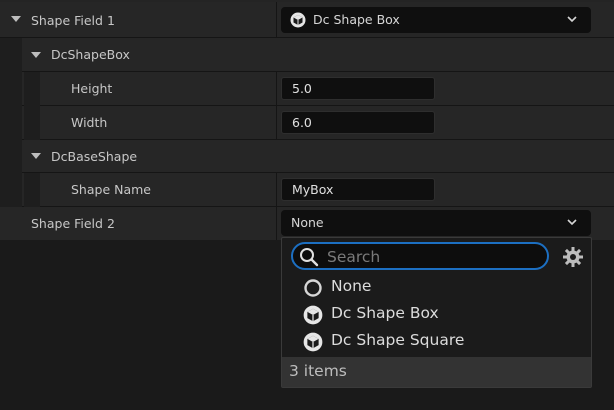 The height and width of the screenshot is (410, 614). Describe the element at coordinates (436, 223) in the screenshot. I see `shape-field-2-combo: None` at that location.